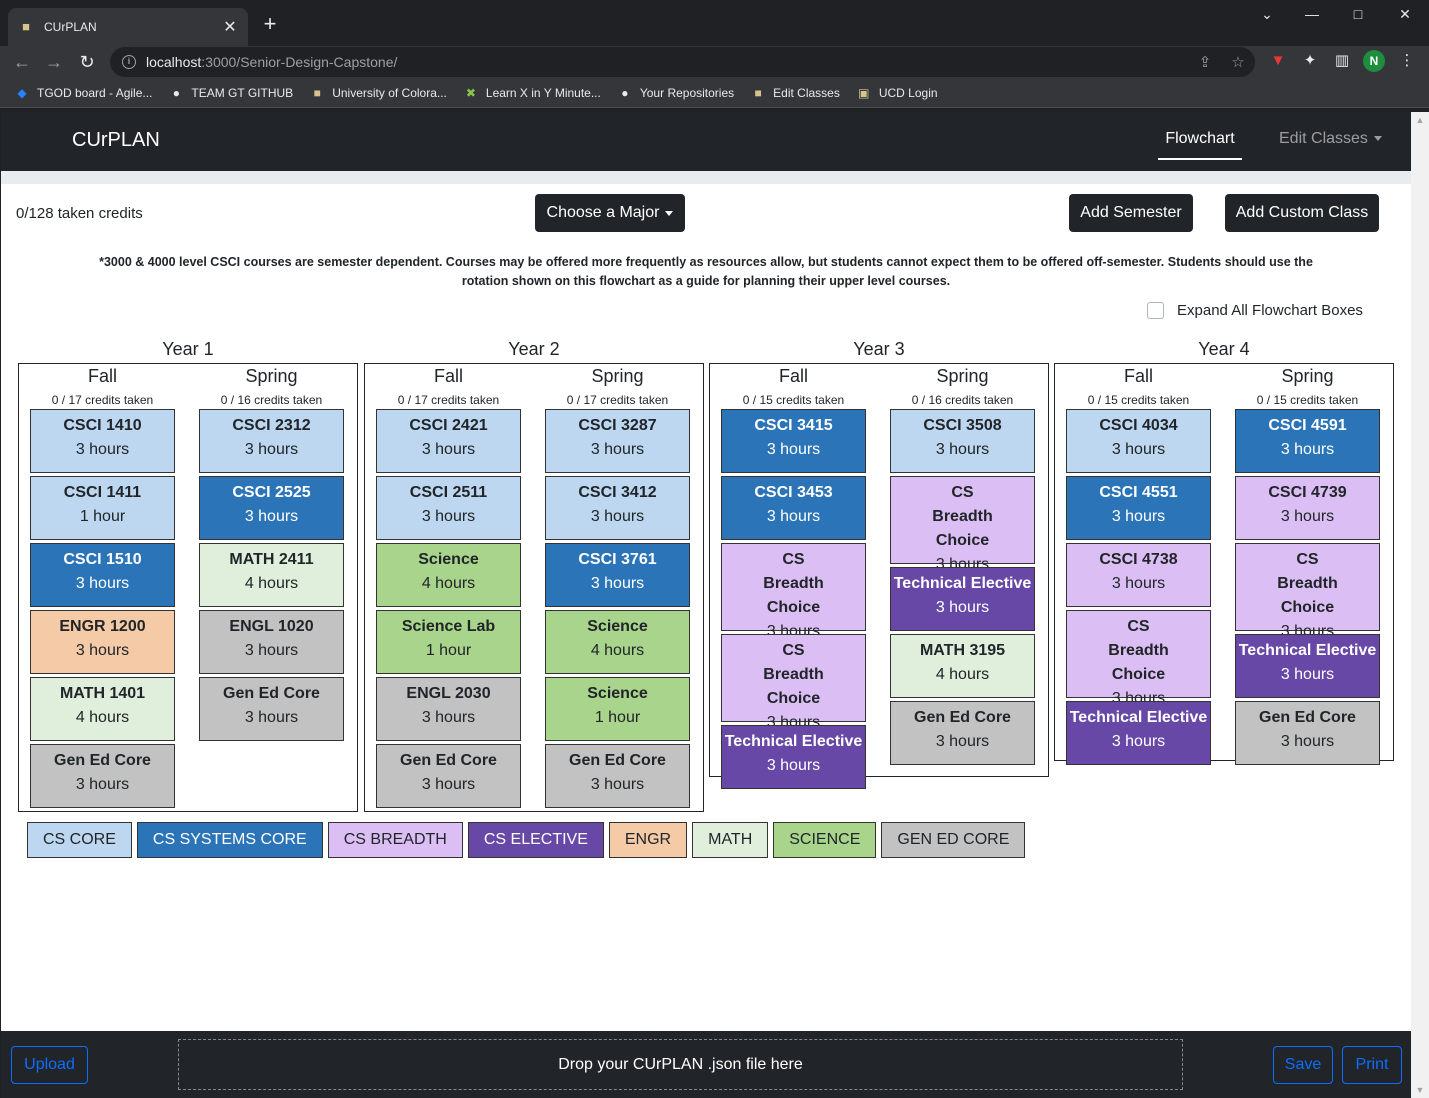 This screenshot has width=1429, height=1098. I want to click on add-custom-class-button: Add Custom Class, so click(1302, 213).